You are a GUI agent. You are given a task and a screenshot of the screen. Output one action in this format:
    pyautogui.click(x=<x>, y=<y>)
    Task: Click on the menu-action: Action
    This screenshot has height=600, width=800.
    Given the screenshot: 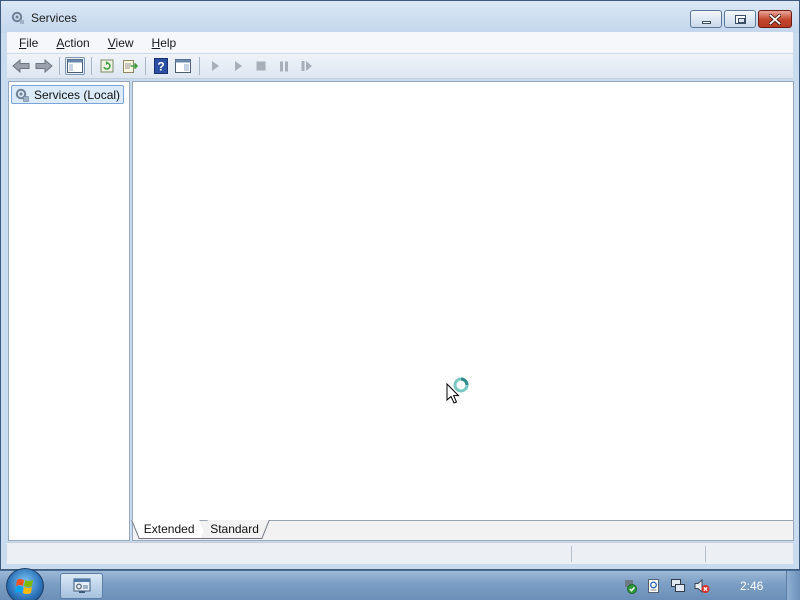 What is the action you would take?
    pyautogui.click(x=72, y=43)
    